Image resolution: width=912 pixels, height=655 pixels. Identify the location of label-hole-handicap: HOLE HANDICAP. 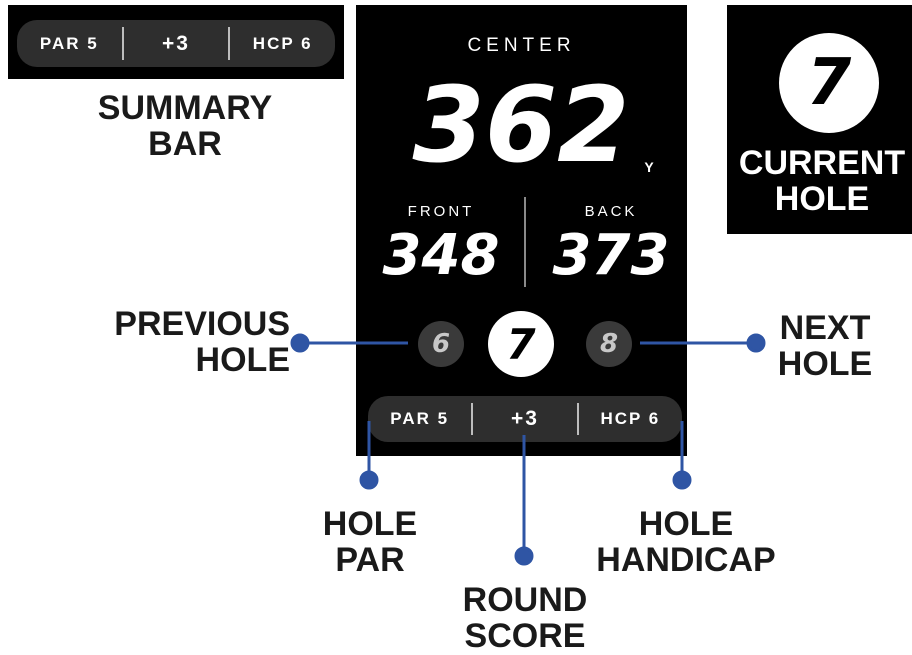
(686, 542).